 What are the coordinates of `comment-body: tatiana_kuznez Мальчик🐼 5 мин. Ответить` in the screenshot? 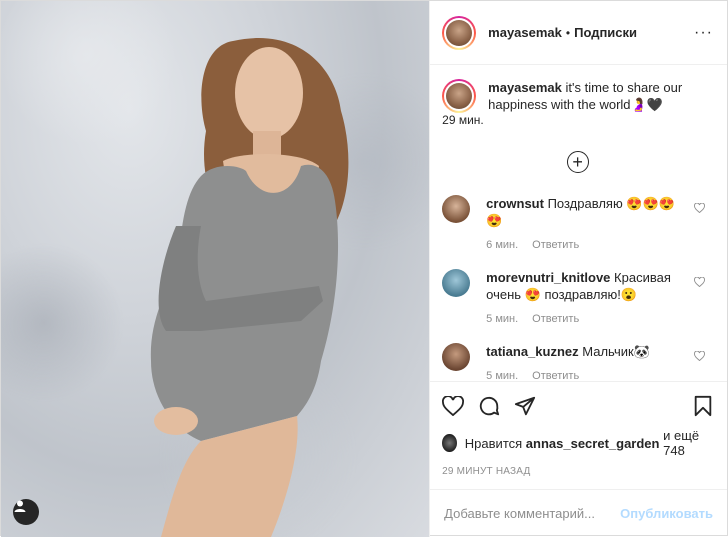 It's located at (584, 362).